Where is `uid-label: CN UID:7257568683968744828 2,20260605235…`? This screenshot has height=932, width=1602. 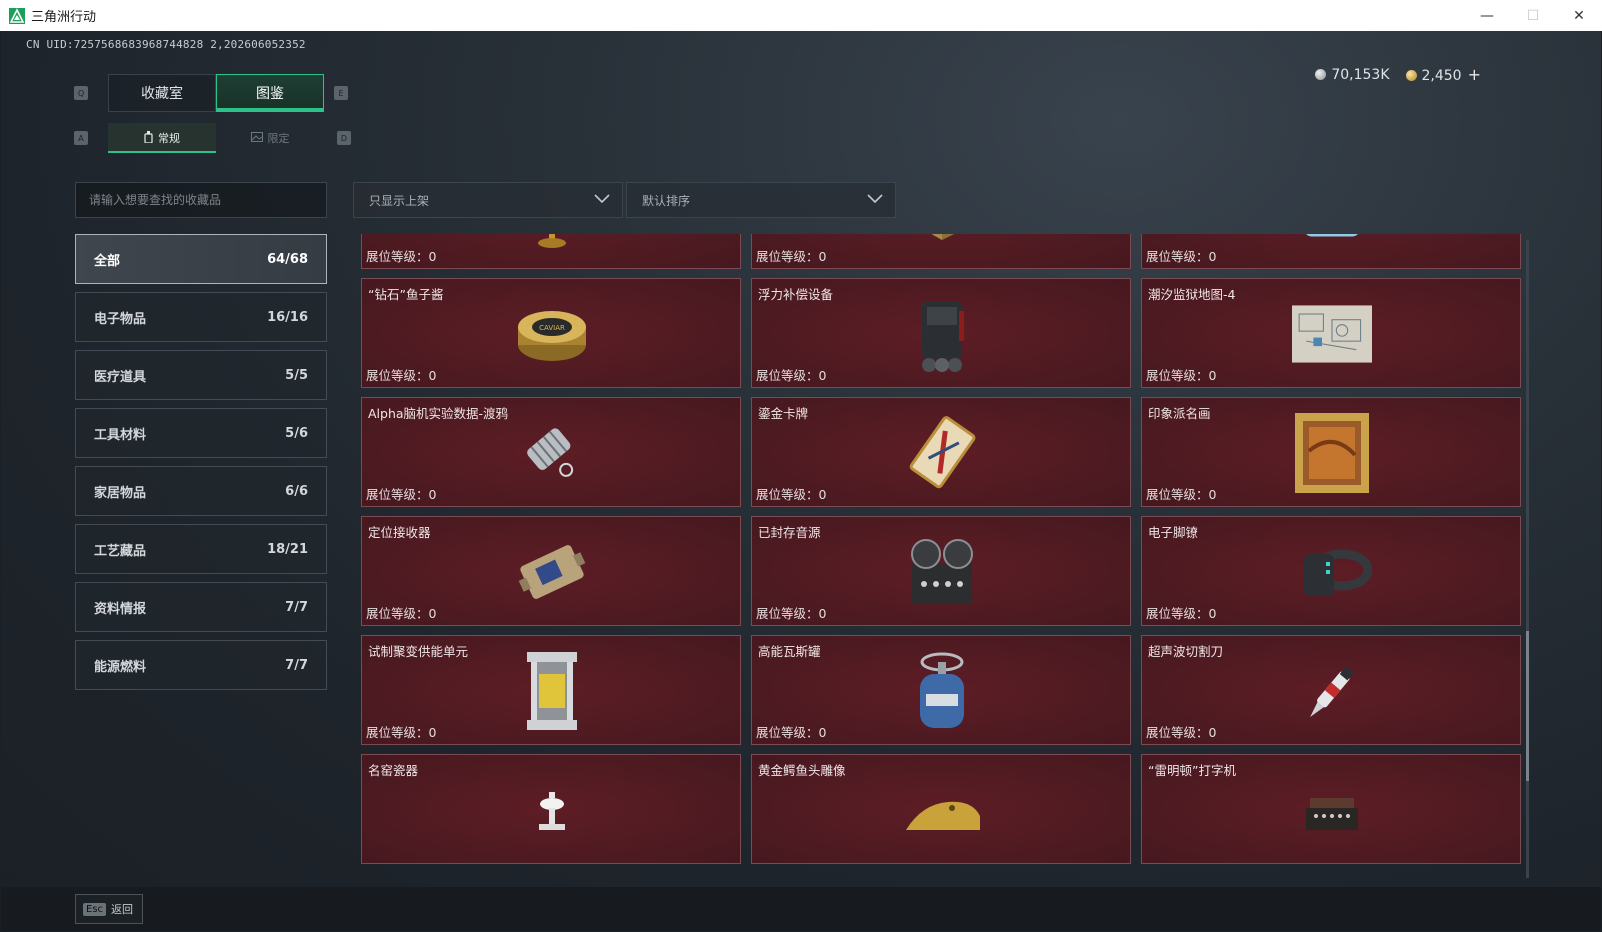
uid-label: CN UID:7257568683968744828 2,20260605235… is located at coordinates (166, 44).